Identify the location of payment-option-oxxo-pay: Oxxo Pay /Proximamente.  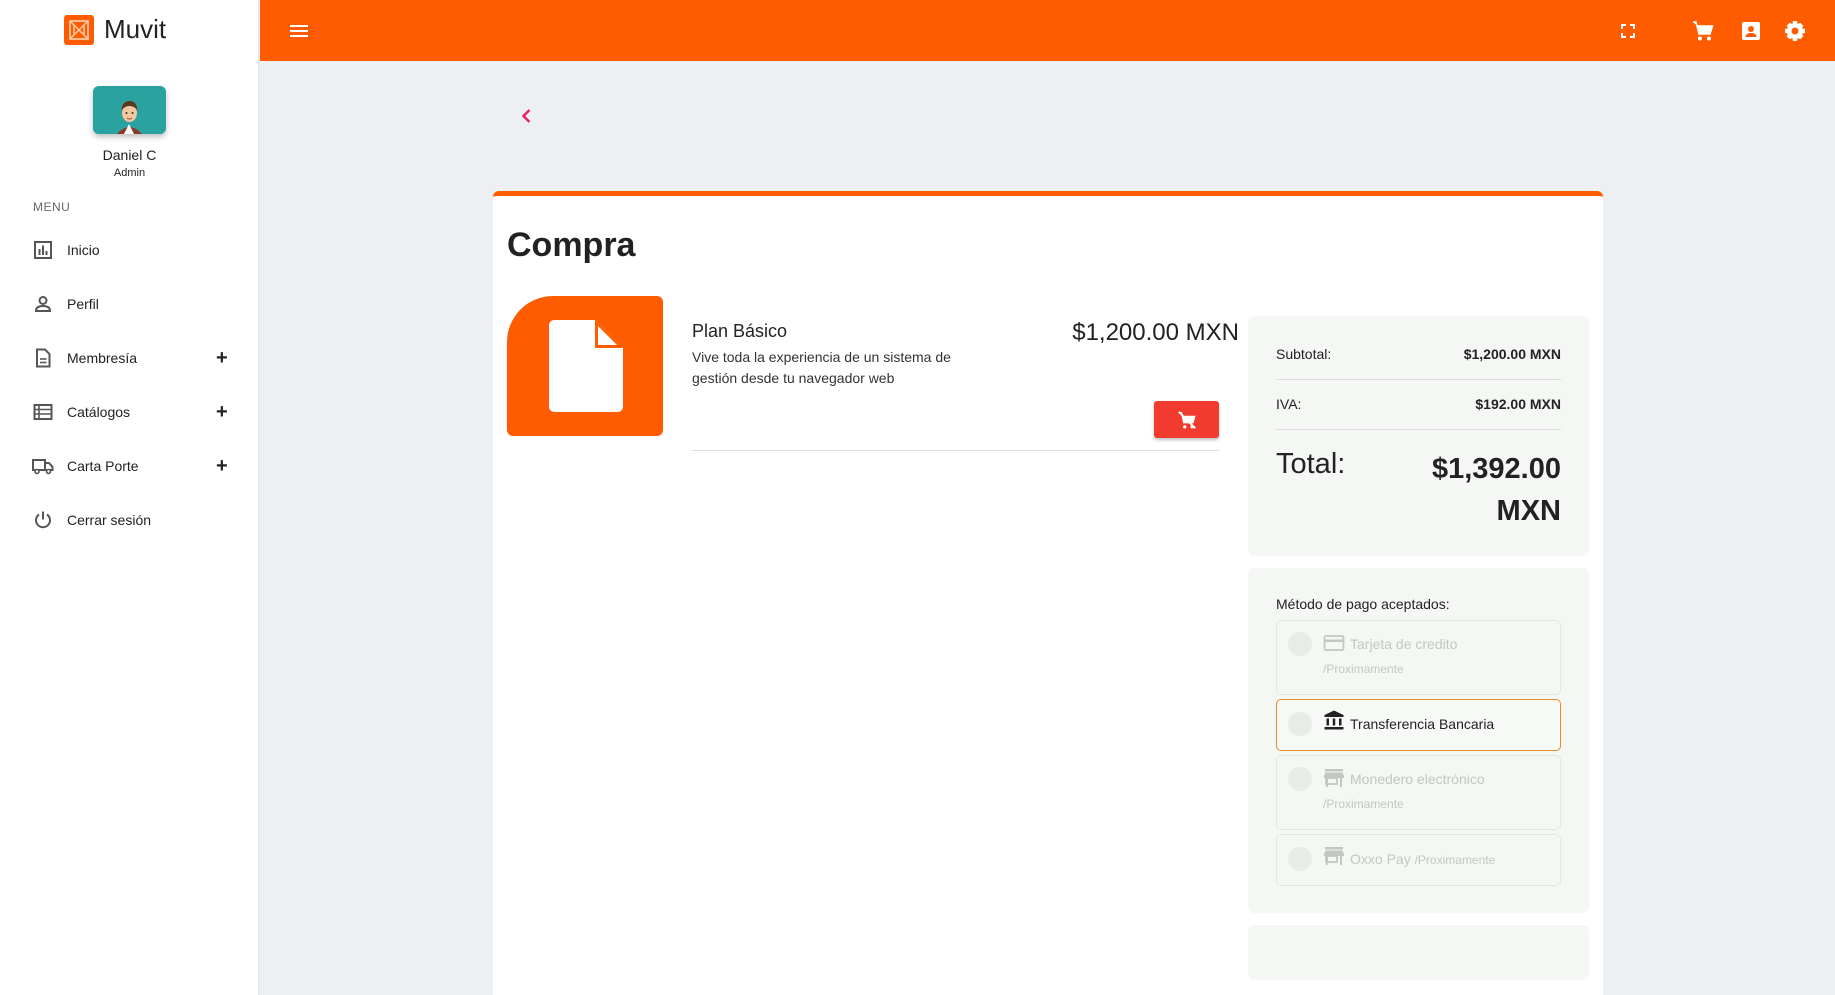
(1418, 860).